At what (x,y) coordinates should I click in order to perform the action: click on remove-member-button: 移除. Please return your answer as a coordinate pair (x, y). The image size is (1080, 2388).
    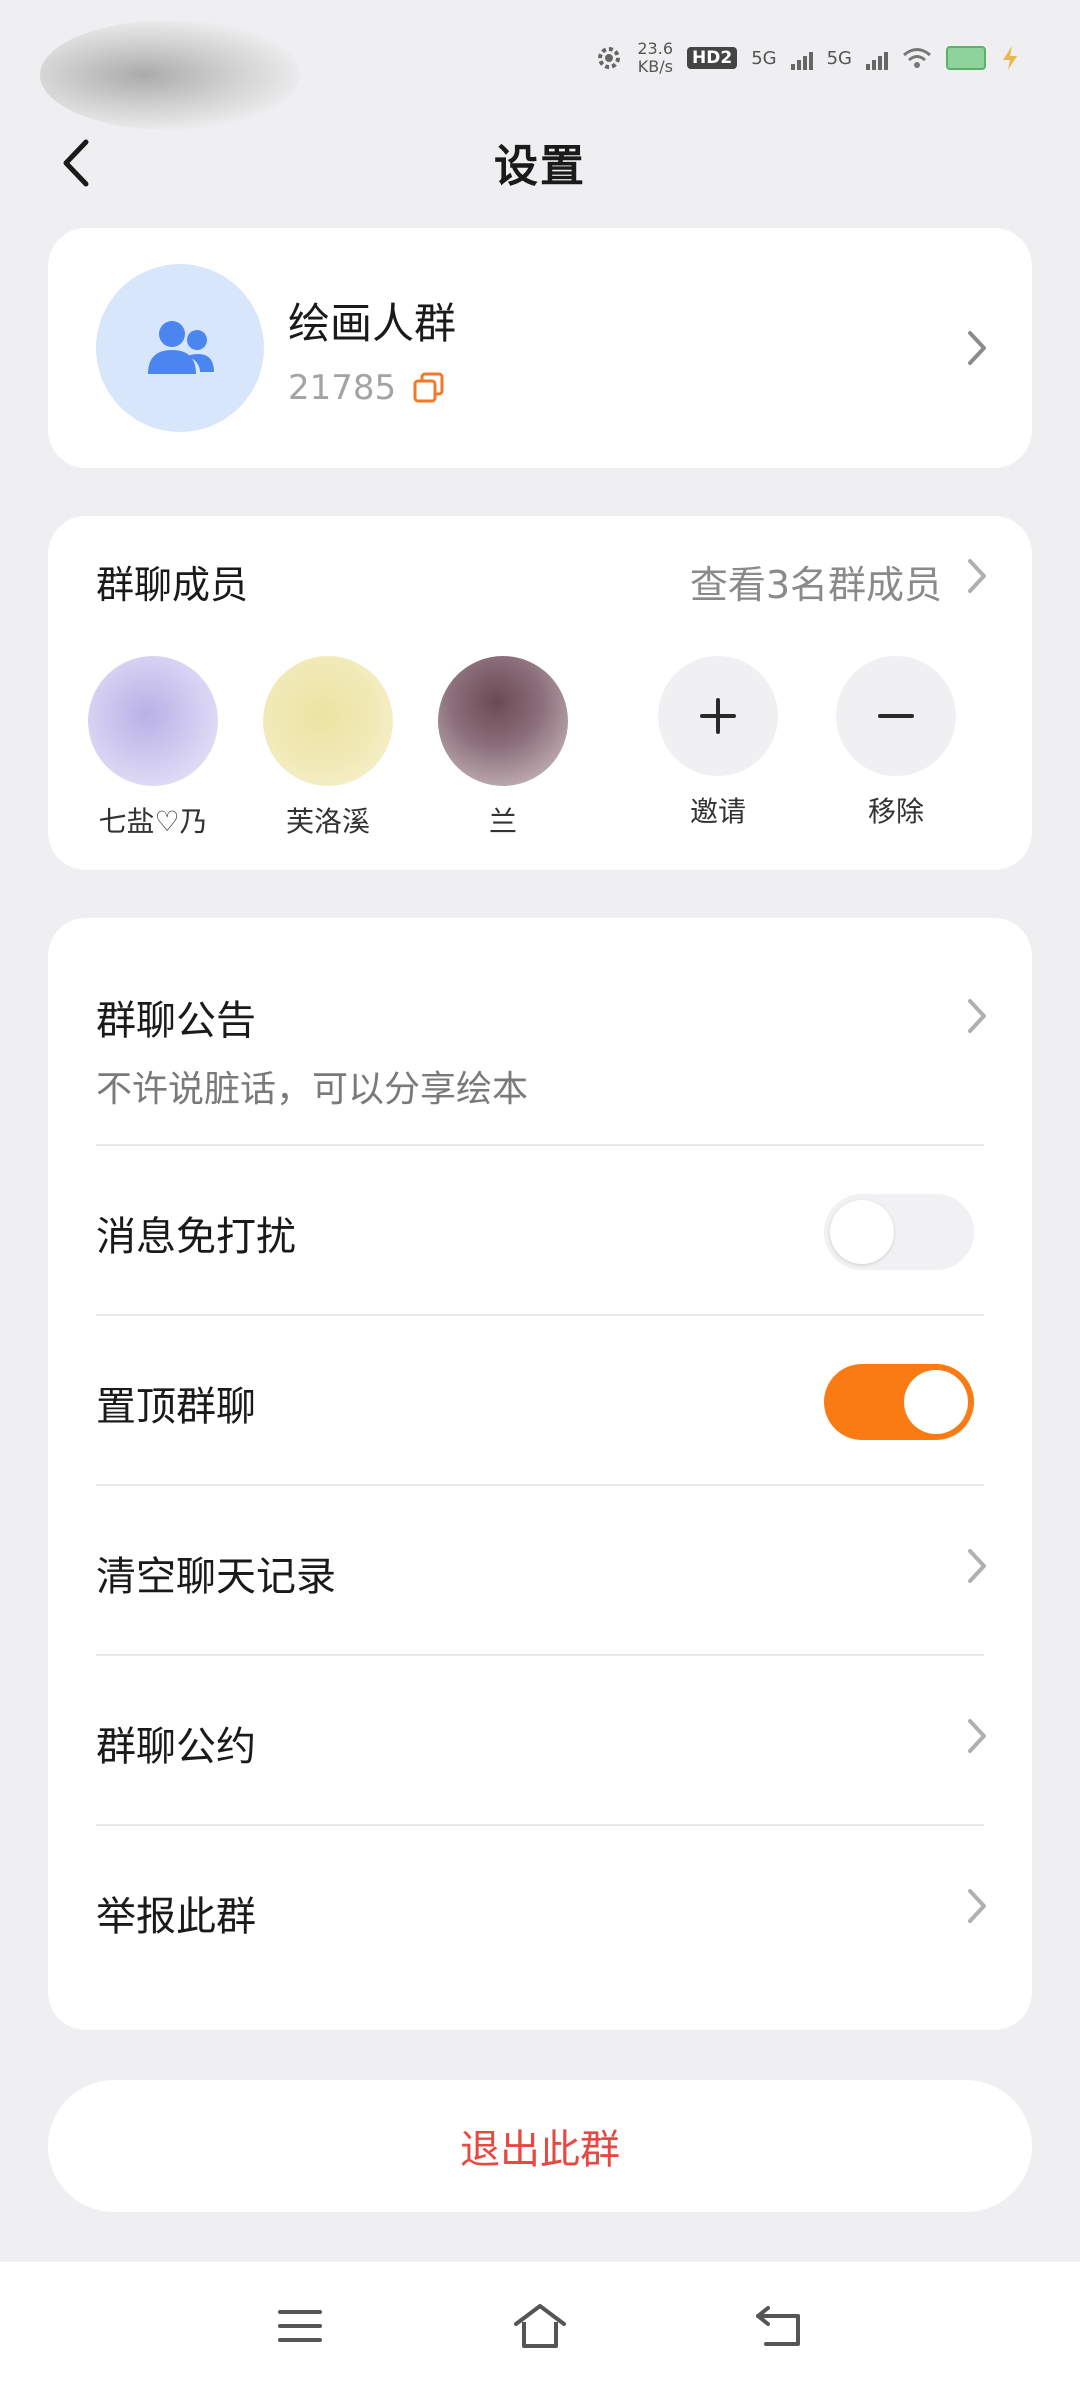
    Looking at the image, I should click on (896, 743).